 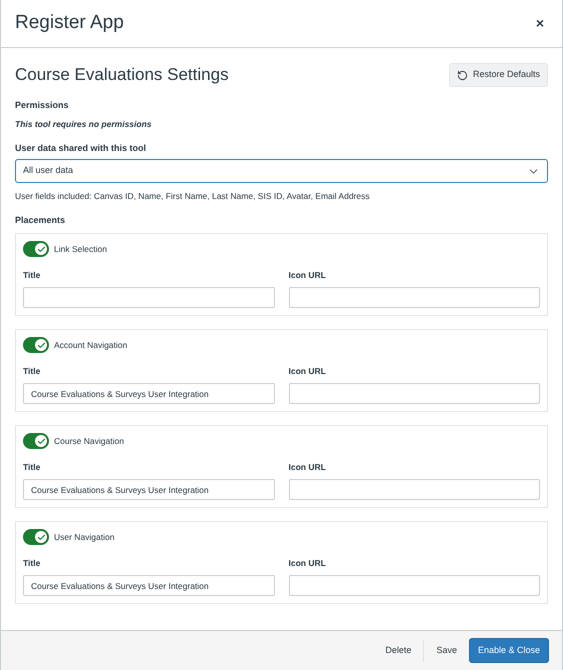 What do you see at coordinates (540, 23) in the screenshot?
I see `close-button: ×` at bounding box center [540, 23].